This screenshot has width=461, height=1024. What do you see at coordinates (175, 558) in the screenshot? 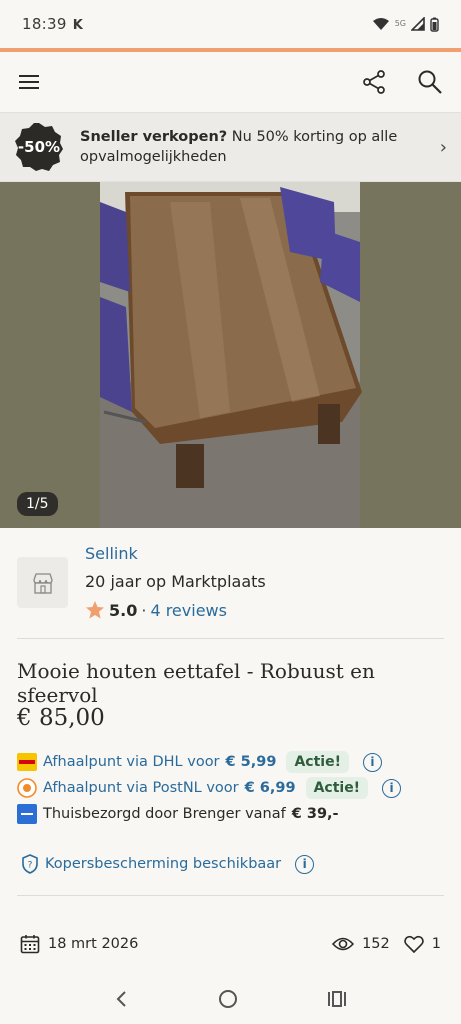
I see `seller-name: Sellink` at bounding box center [175, 558].